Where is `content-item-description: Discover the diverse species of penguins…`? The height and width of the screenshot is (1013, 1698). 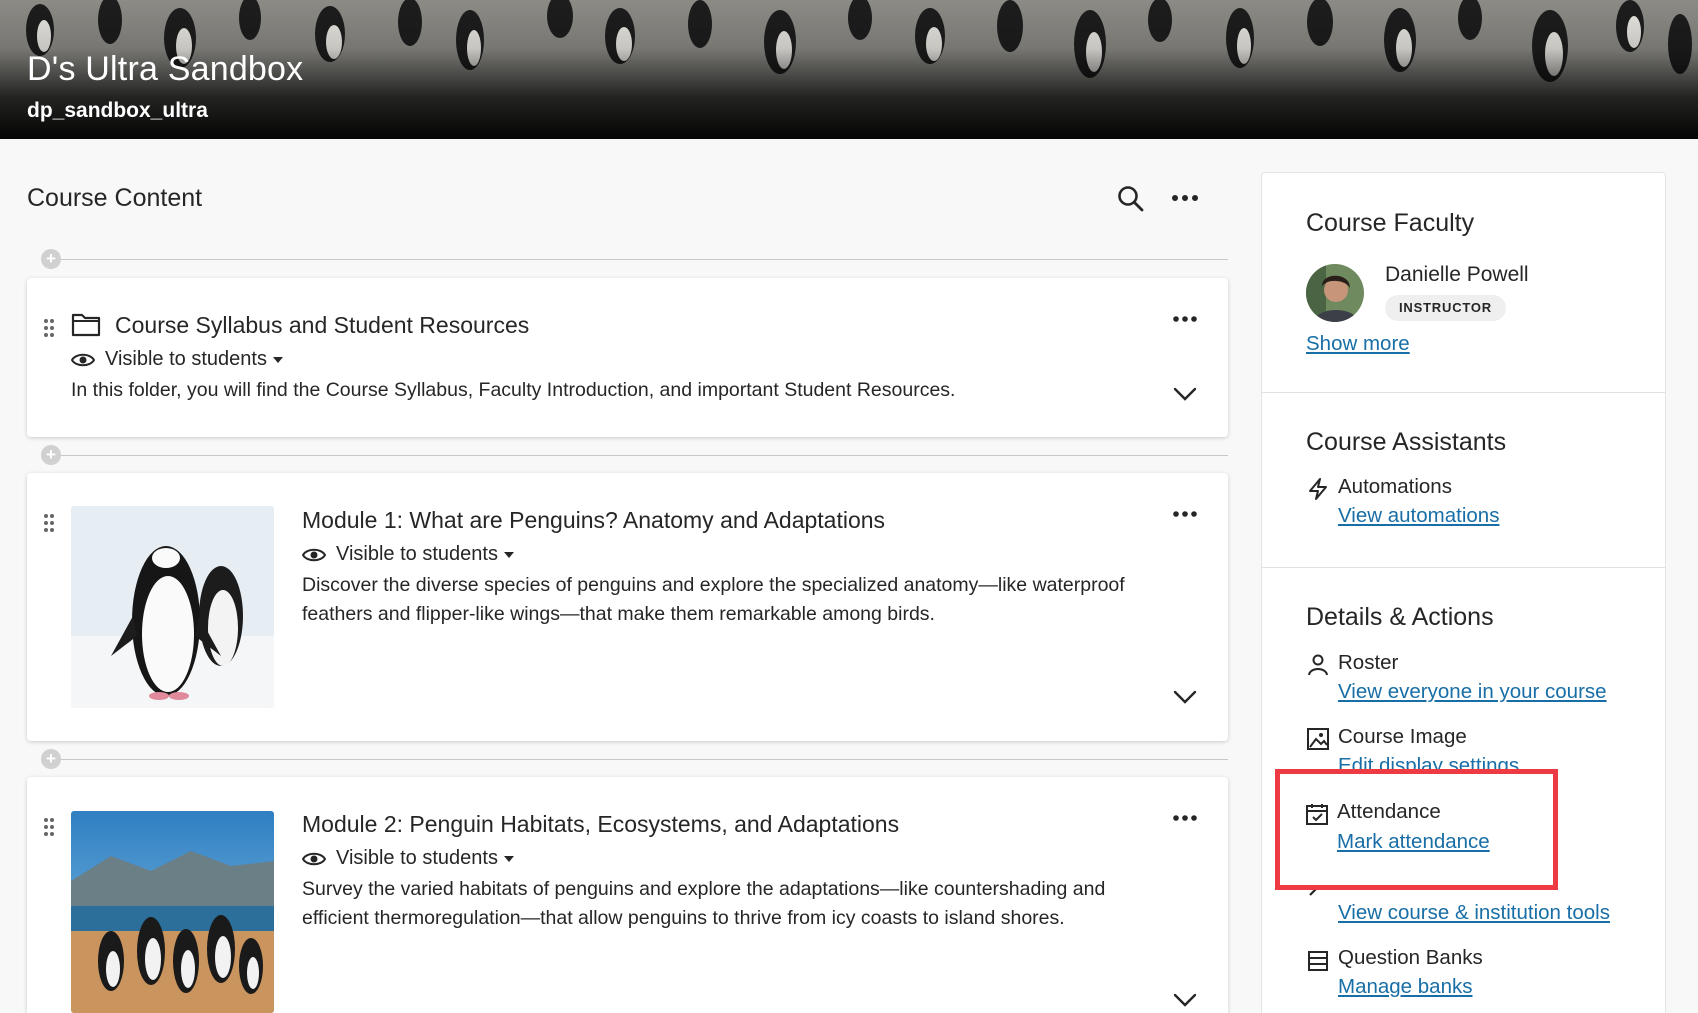
content-item-description: Discover the diverse species of penguins… is located at coordinates (713, 599).